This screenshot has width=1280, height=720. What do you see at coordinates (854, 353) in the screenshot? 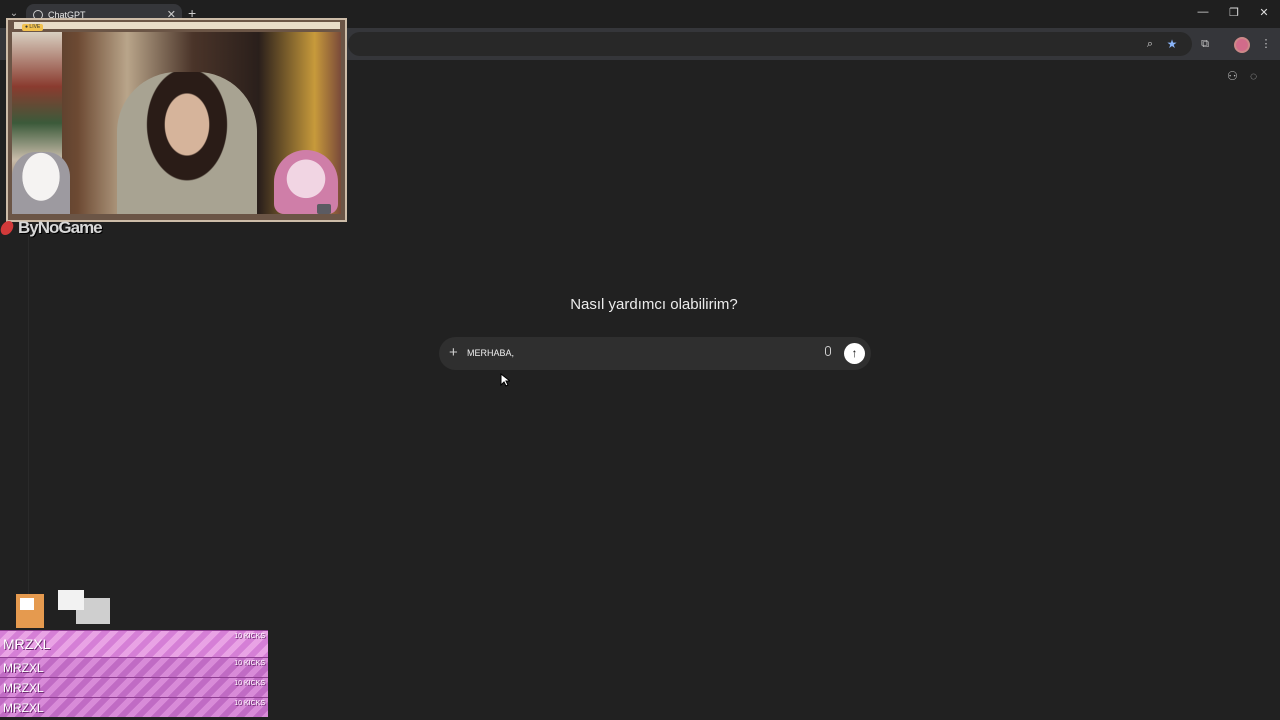
I see `send-button: ↑` at bounding box center [854, 353].